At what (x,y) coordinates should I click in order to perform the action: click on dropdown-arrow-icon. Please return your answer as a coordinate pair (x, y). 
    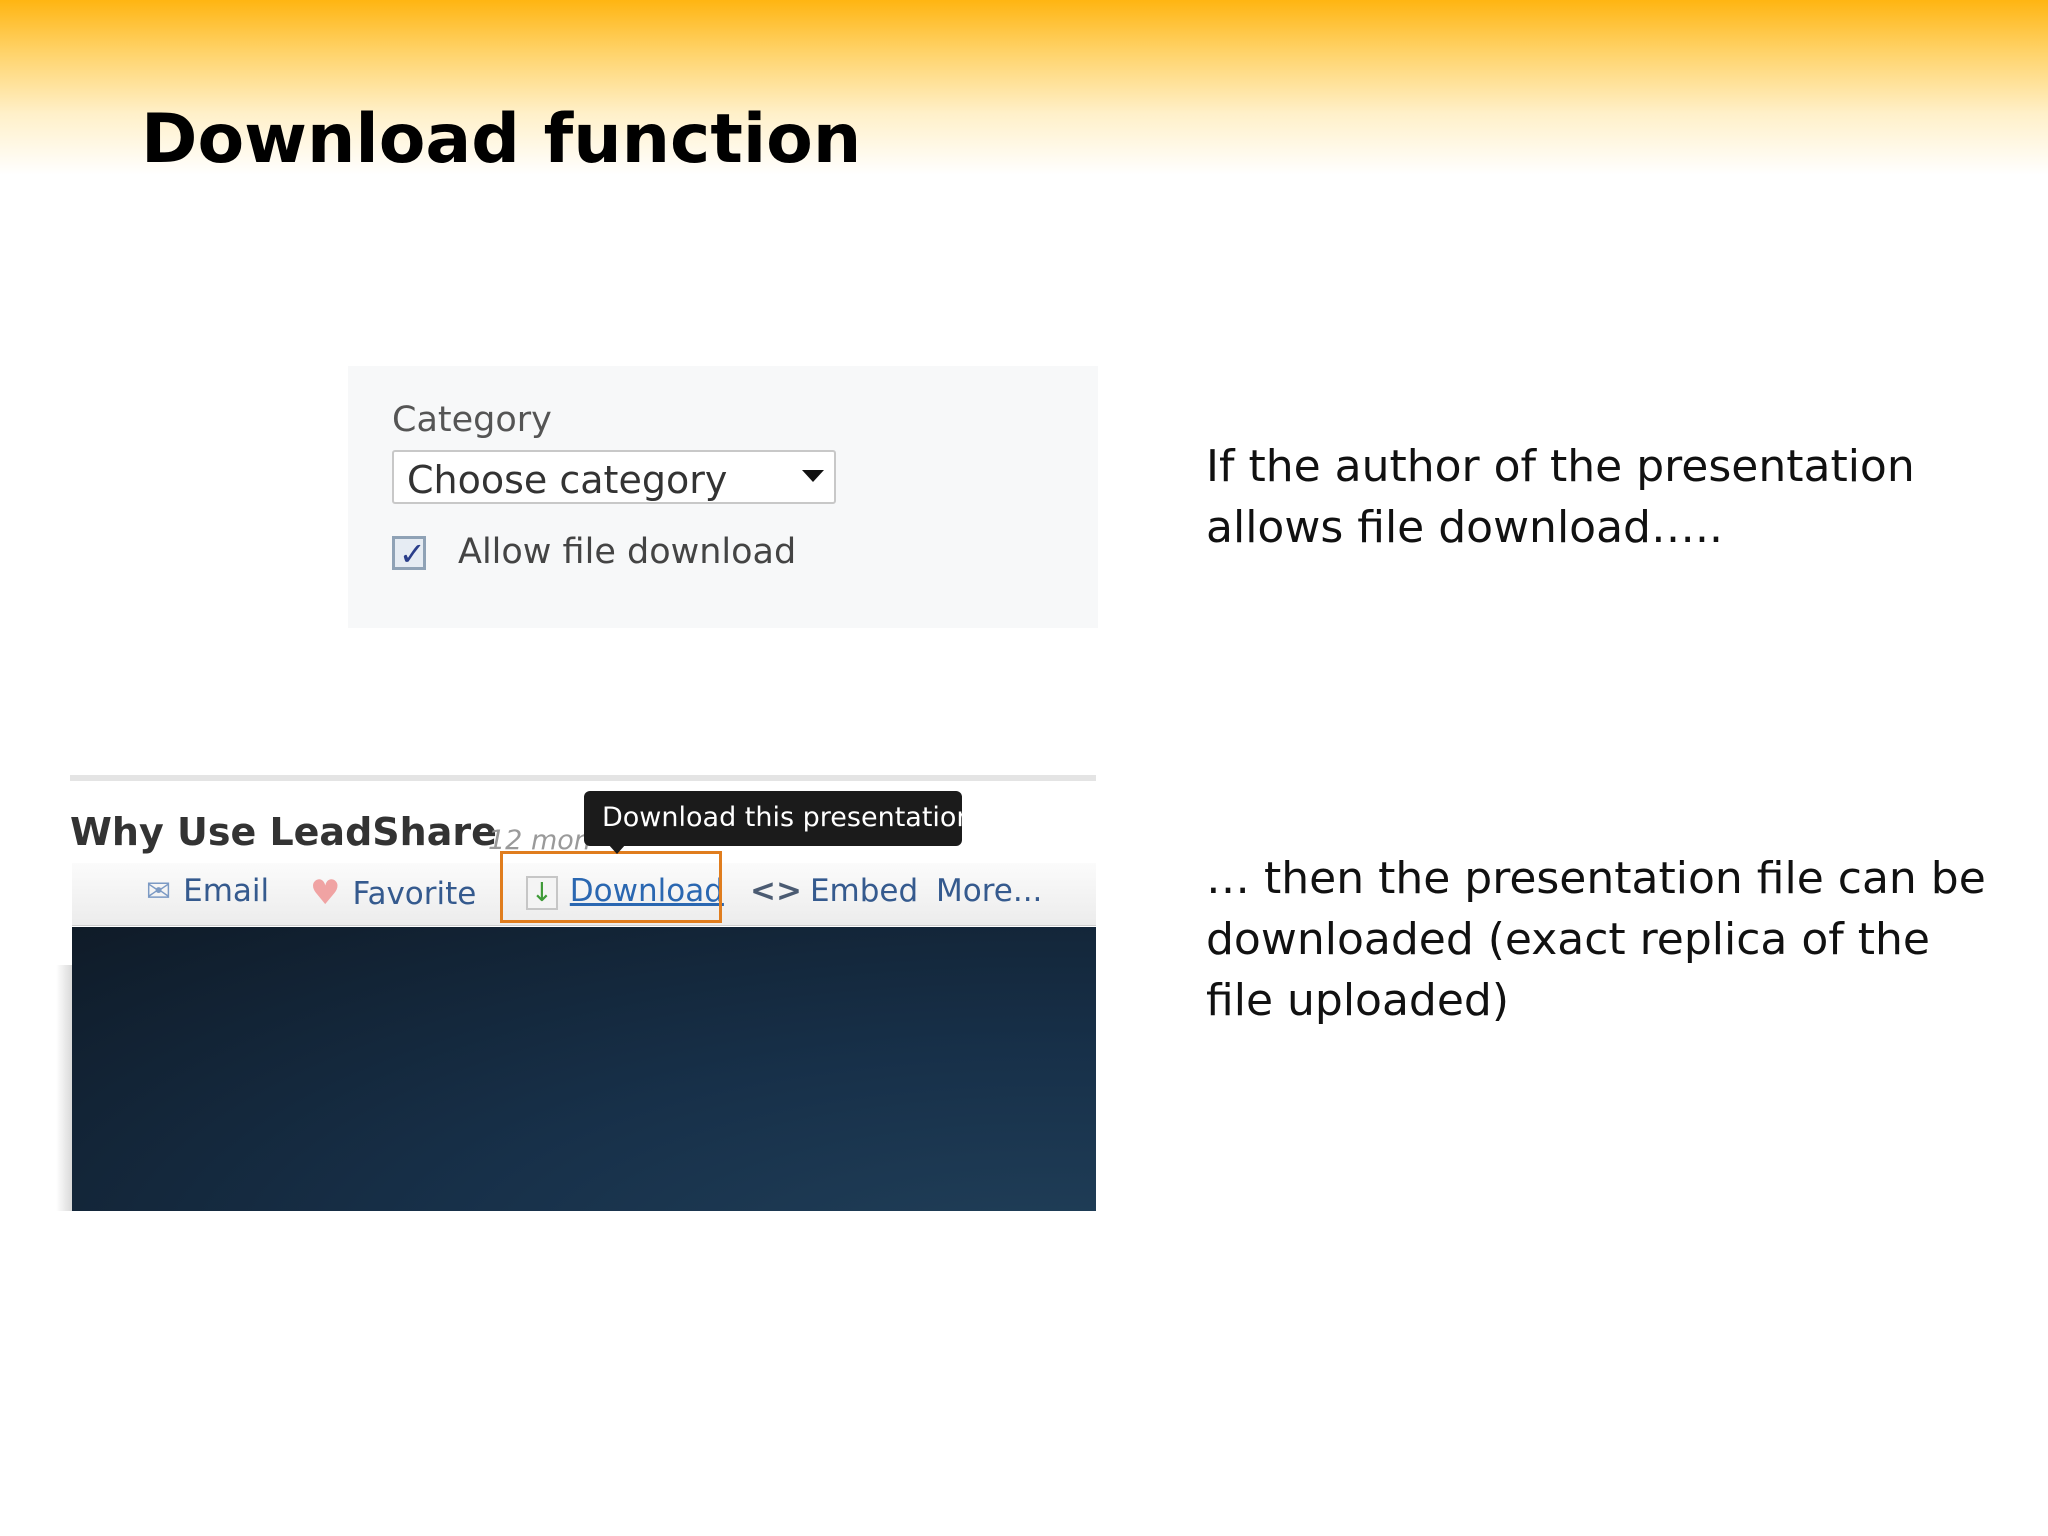
    Looking at the image, I should click on (813, 476).